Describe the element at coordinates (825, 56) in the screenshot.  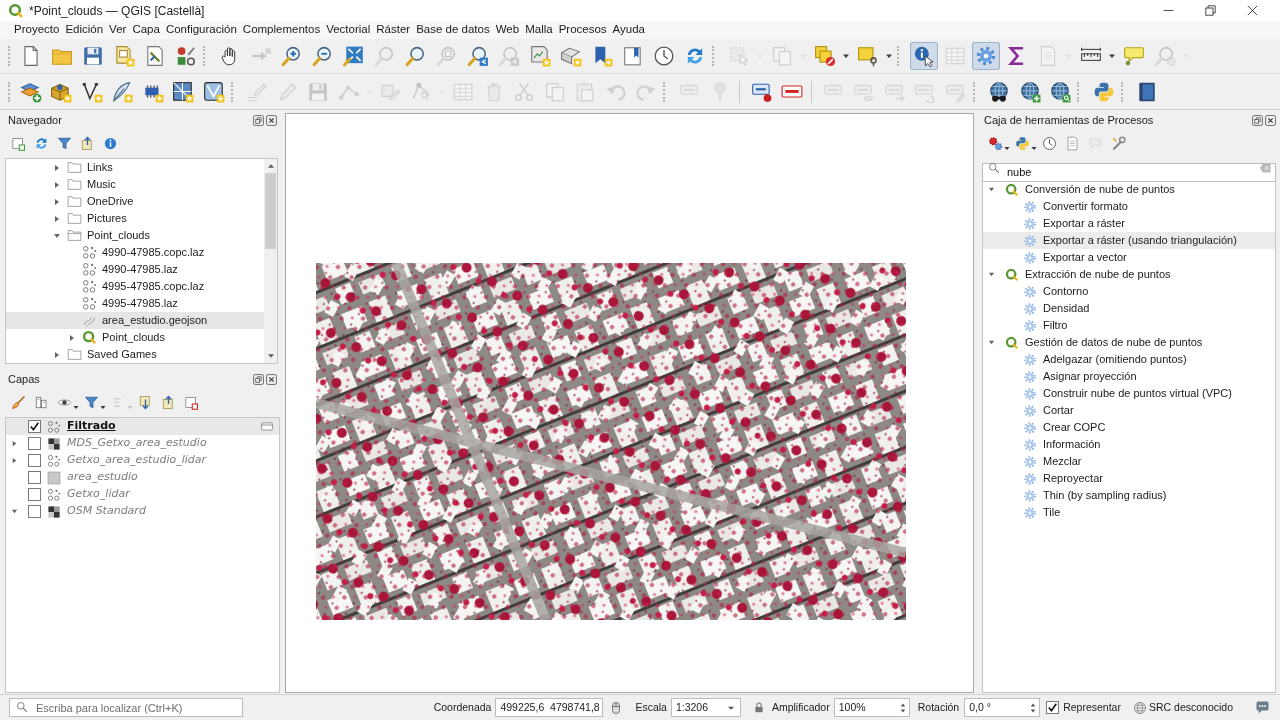
I see `squares-cancel-icon` at that location.